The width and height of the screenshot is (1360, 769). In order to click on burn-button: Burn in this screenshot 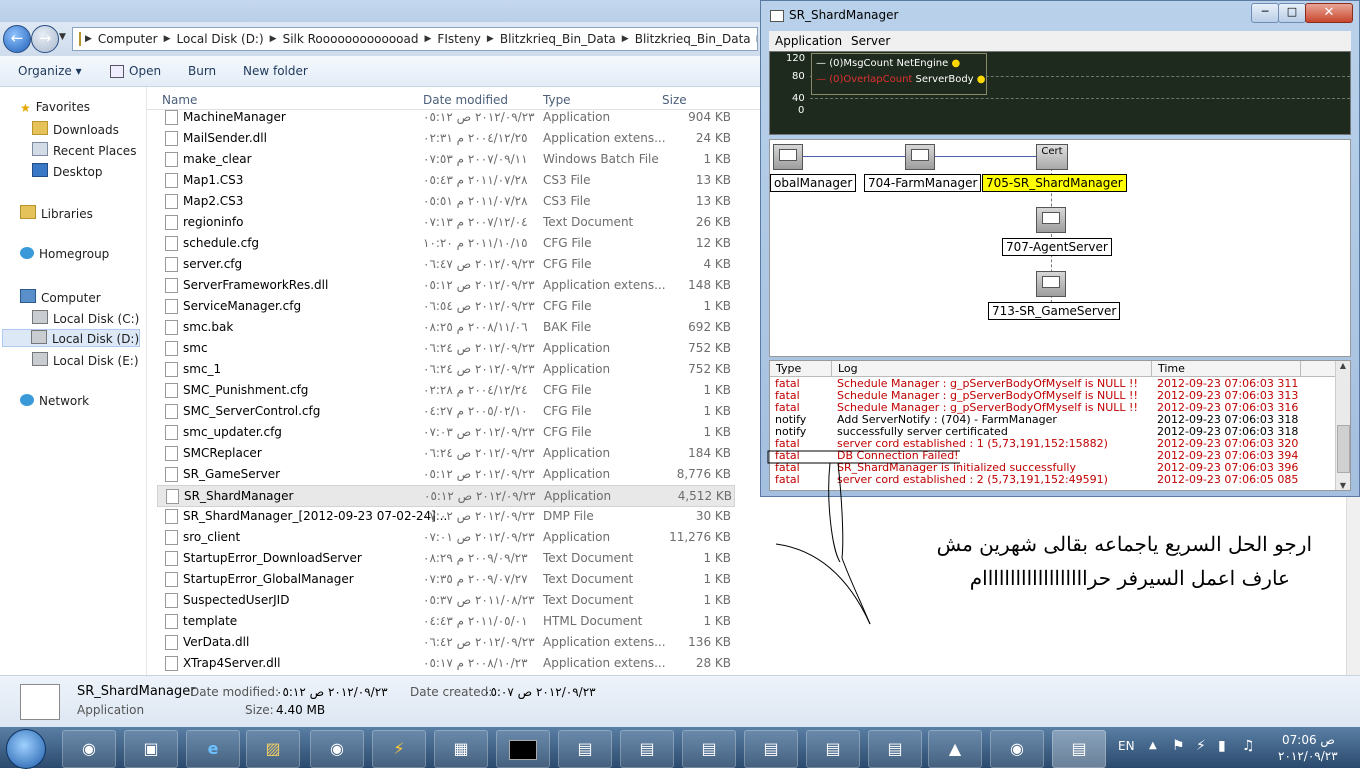, I will do `click(202, 71)`.